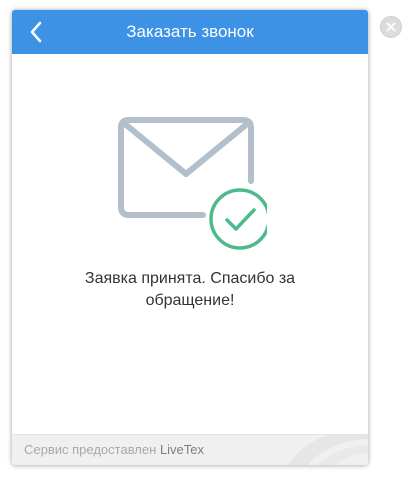  I want to click on close-icon, so click(391, 27).